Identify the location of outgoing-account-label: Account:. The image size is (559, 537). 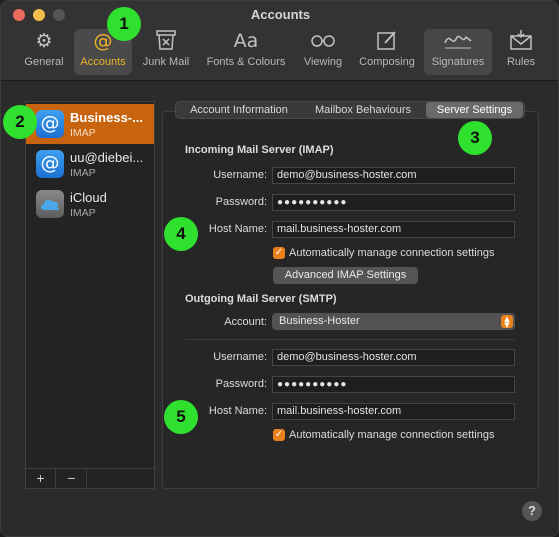
(245, 322).